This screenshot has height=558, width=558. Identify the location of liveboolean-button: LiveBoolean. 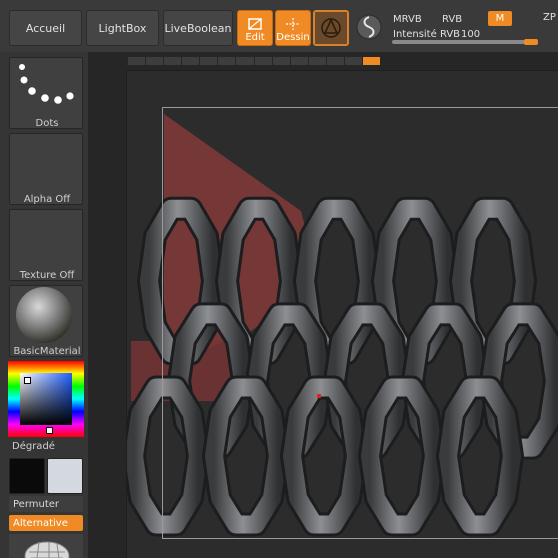
(198, 28).